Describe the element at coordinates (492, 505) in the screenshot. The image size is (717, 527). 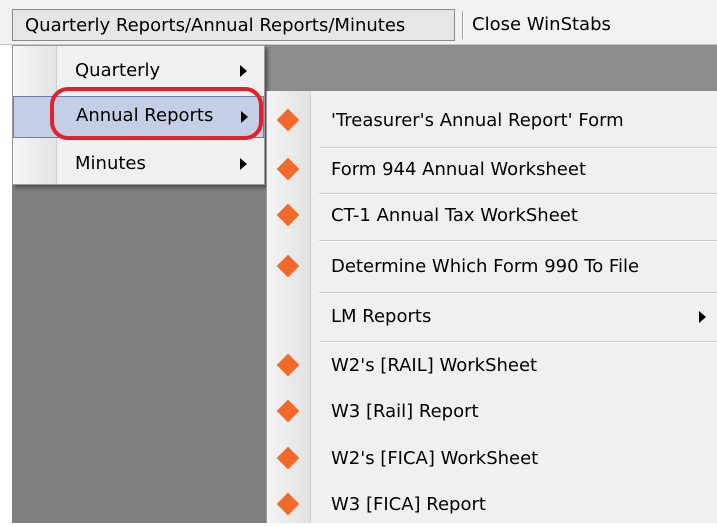
I see `menu-item-w3-fica-report: W3 [FICA] Report` at that location.